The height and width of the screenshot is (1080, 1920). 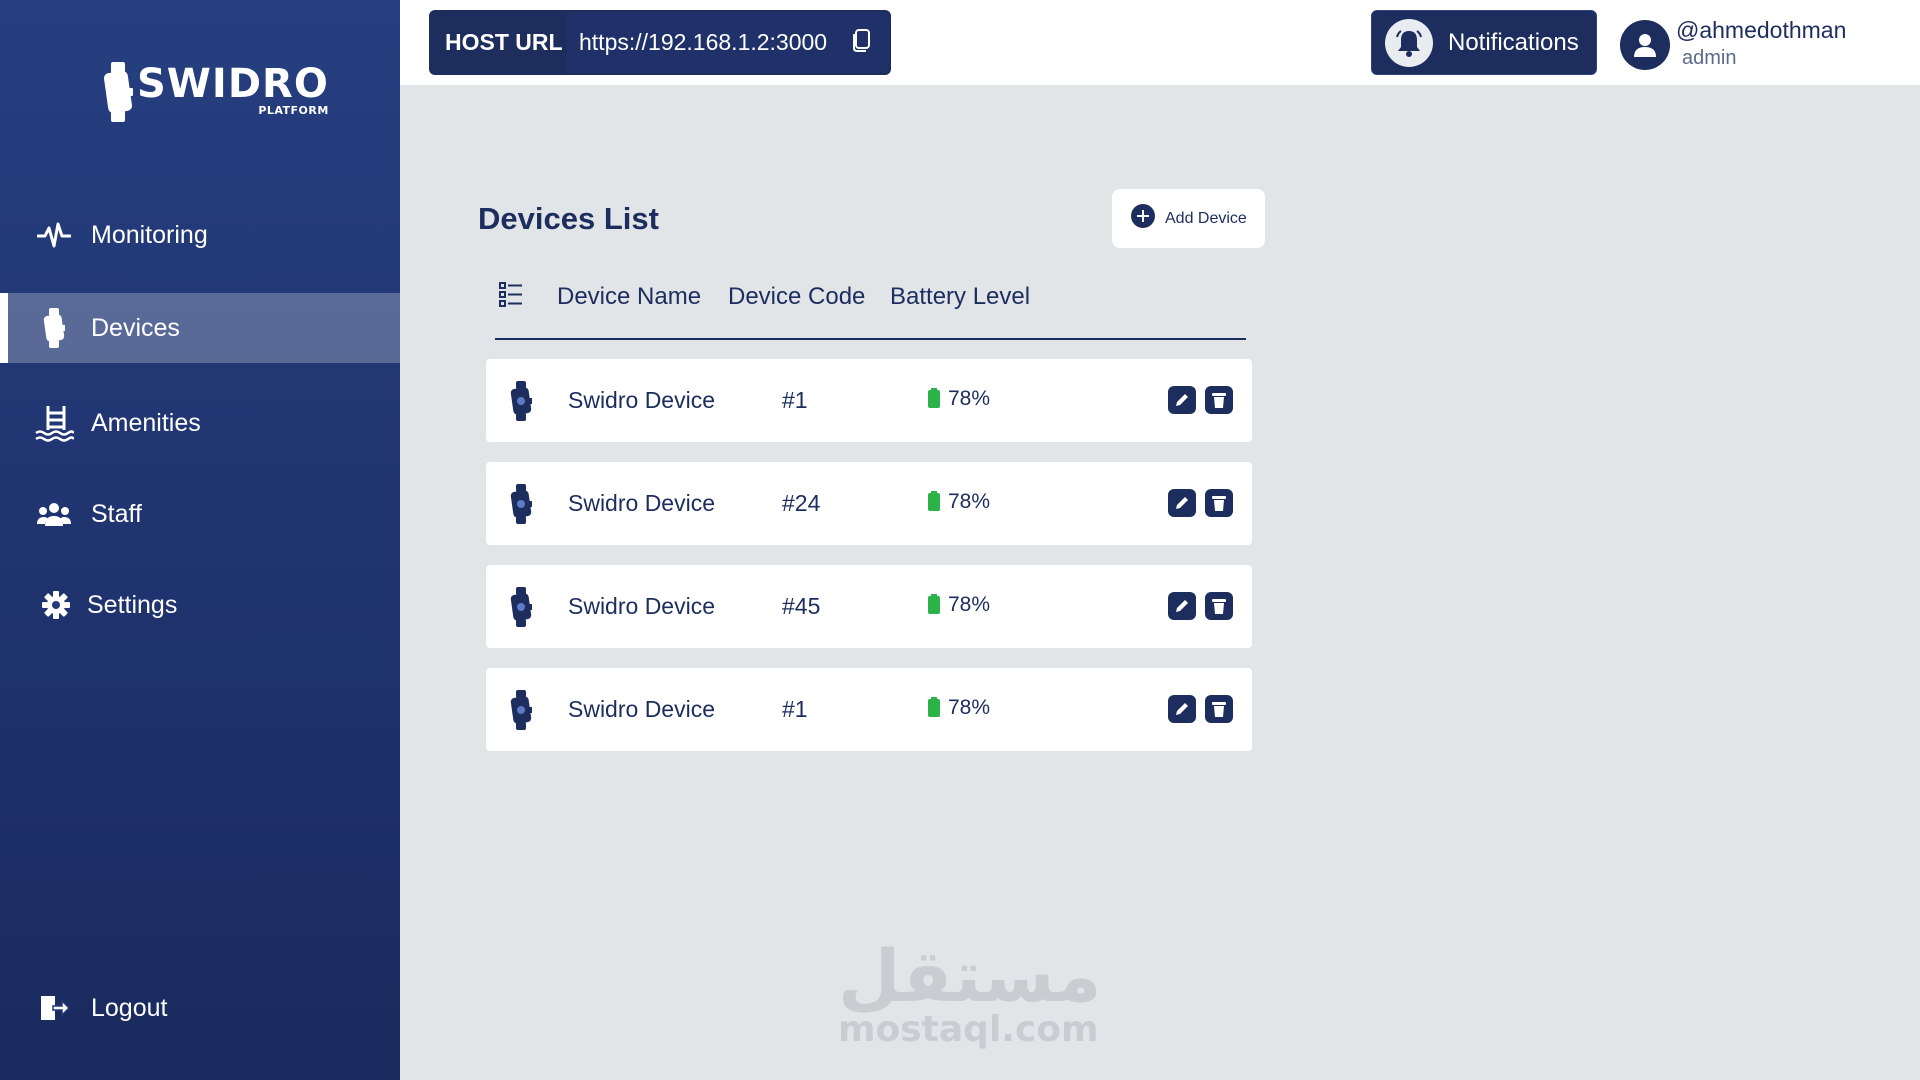 What do you see at coordinates (796, 297) in the screenshot?
I see `column-header-device-code: Device Code` at bounding box center [796, 297].